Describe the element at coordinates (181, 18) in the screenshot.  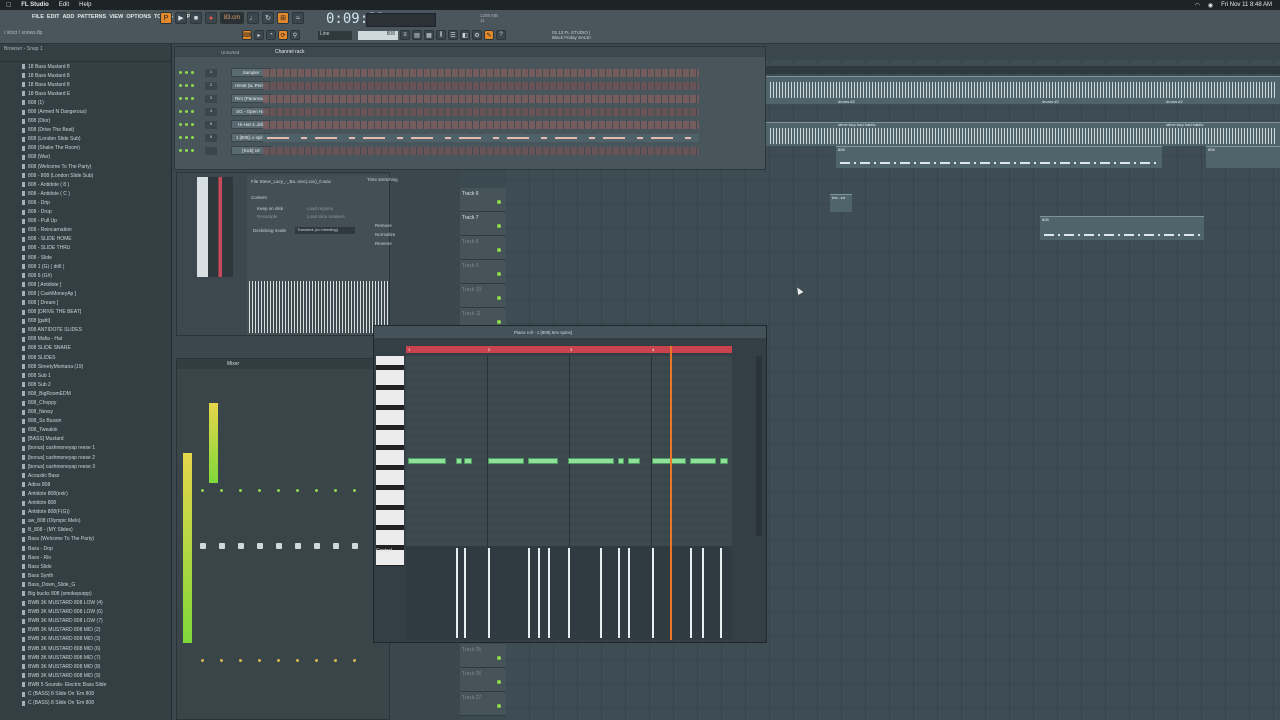
I see `play-icon: ▶` at that location.